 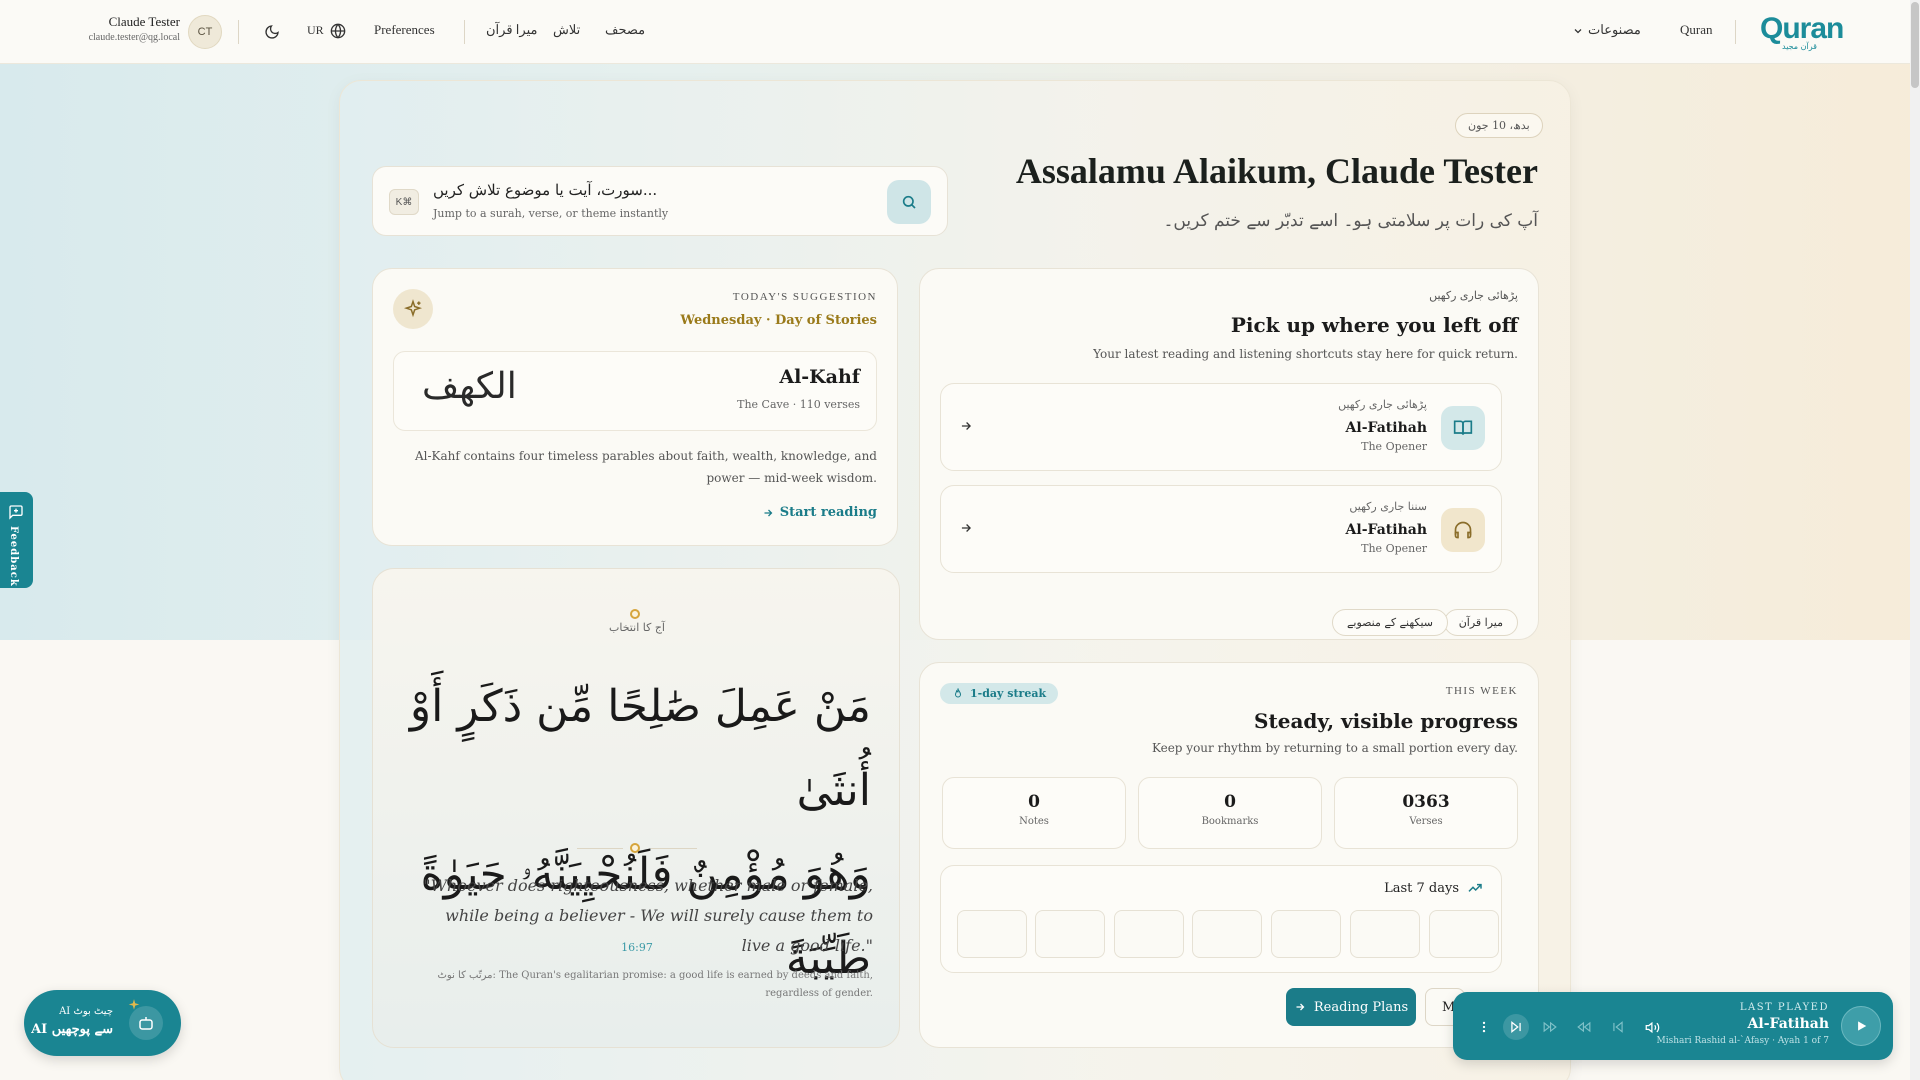 What do you see at coordinates (1276, 171) in the screenshot?
I see `page-title: Assalamu Alaikum, Claude Tester` at bounding box center [1276, 171].